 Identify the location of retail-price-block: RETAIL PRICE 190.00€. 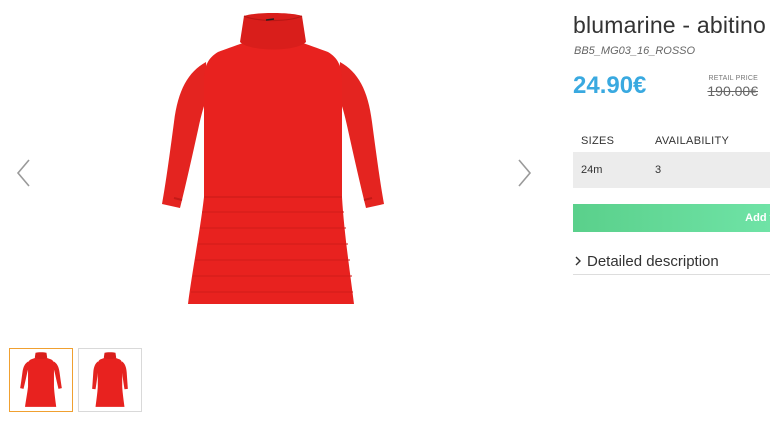
(728, 87).